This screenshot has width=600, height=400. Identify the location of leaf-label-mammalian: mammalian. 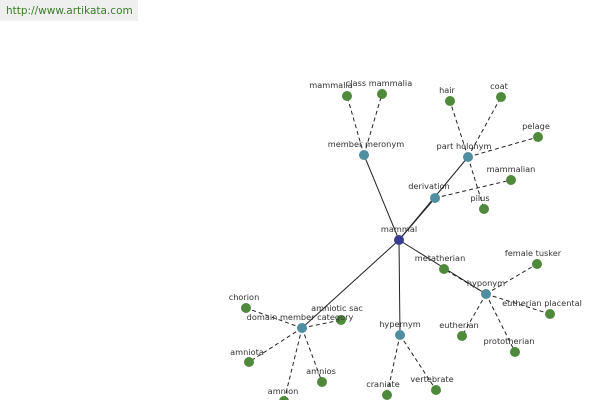
(511, 169).